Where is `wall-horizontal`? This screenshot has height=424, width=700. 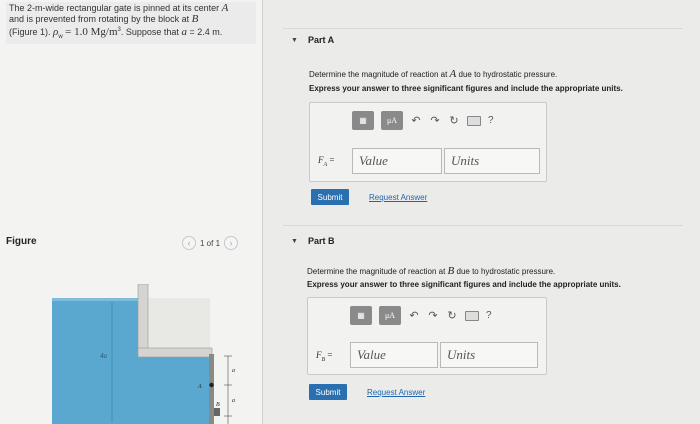 wall-horizontal is located at coordinates (175, 352).